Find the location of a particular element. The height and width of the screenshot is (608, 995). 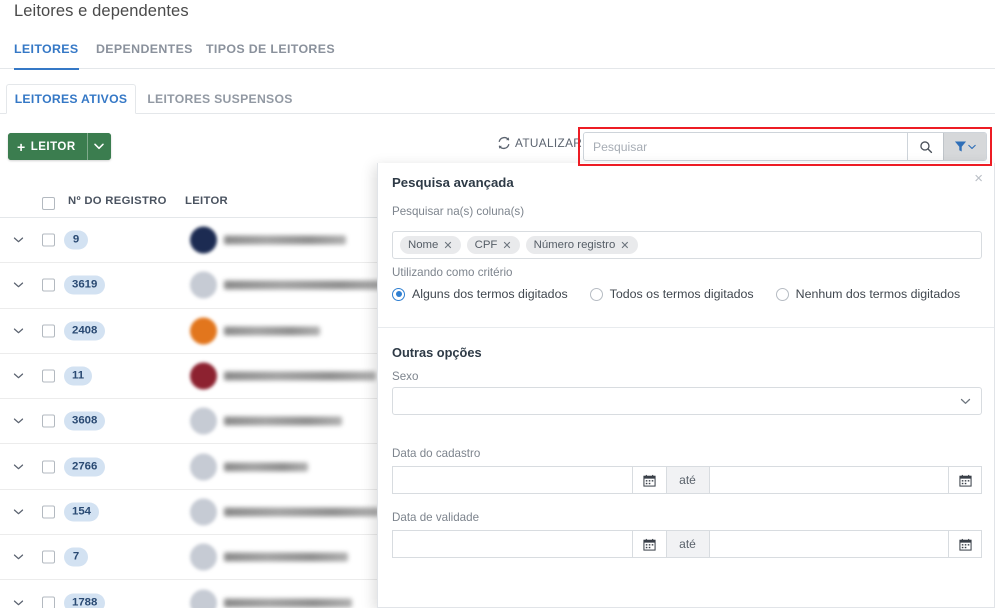

tab-dependentes: DEPENDENTES is located at coordinates (144, 53).